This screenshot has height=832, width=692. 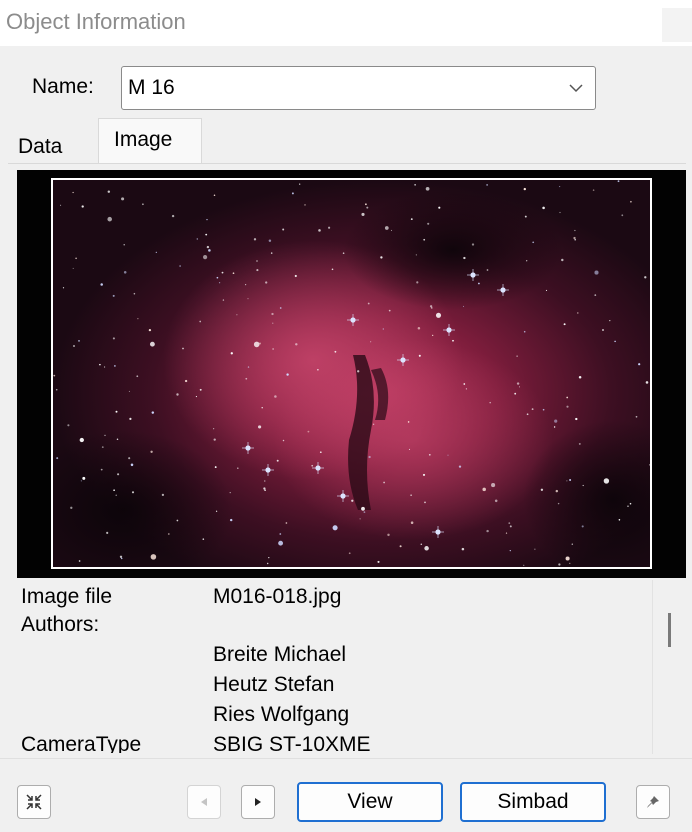 I want to click on previous-button, so click(x=204, y=802).